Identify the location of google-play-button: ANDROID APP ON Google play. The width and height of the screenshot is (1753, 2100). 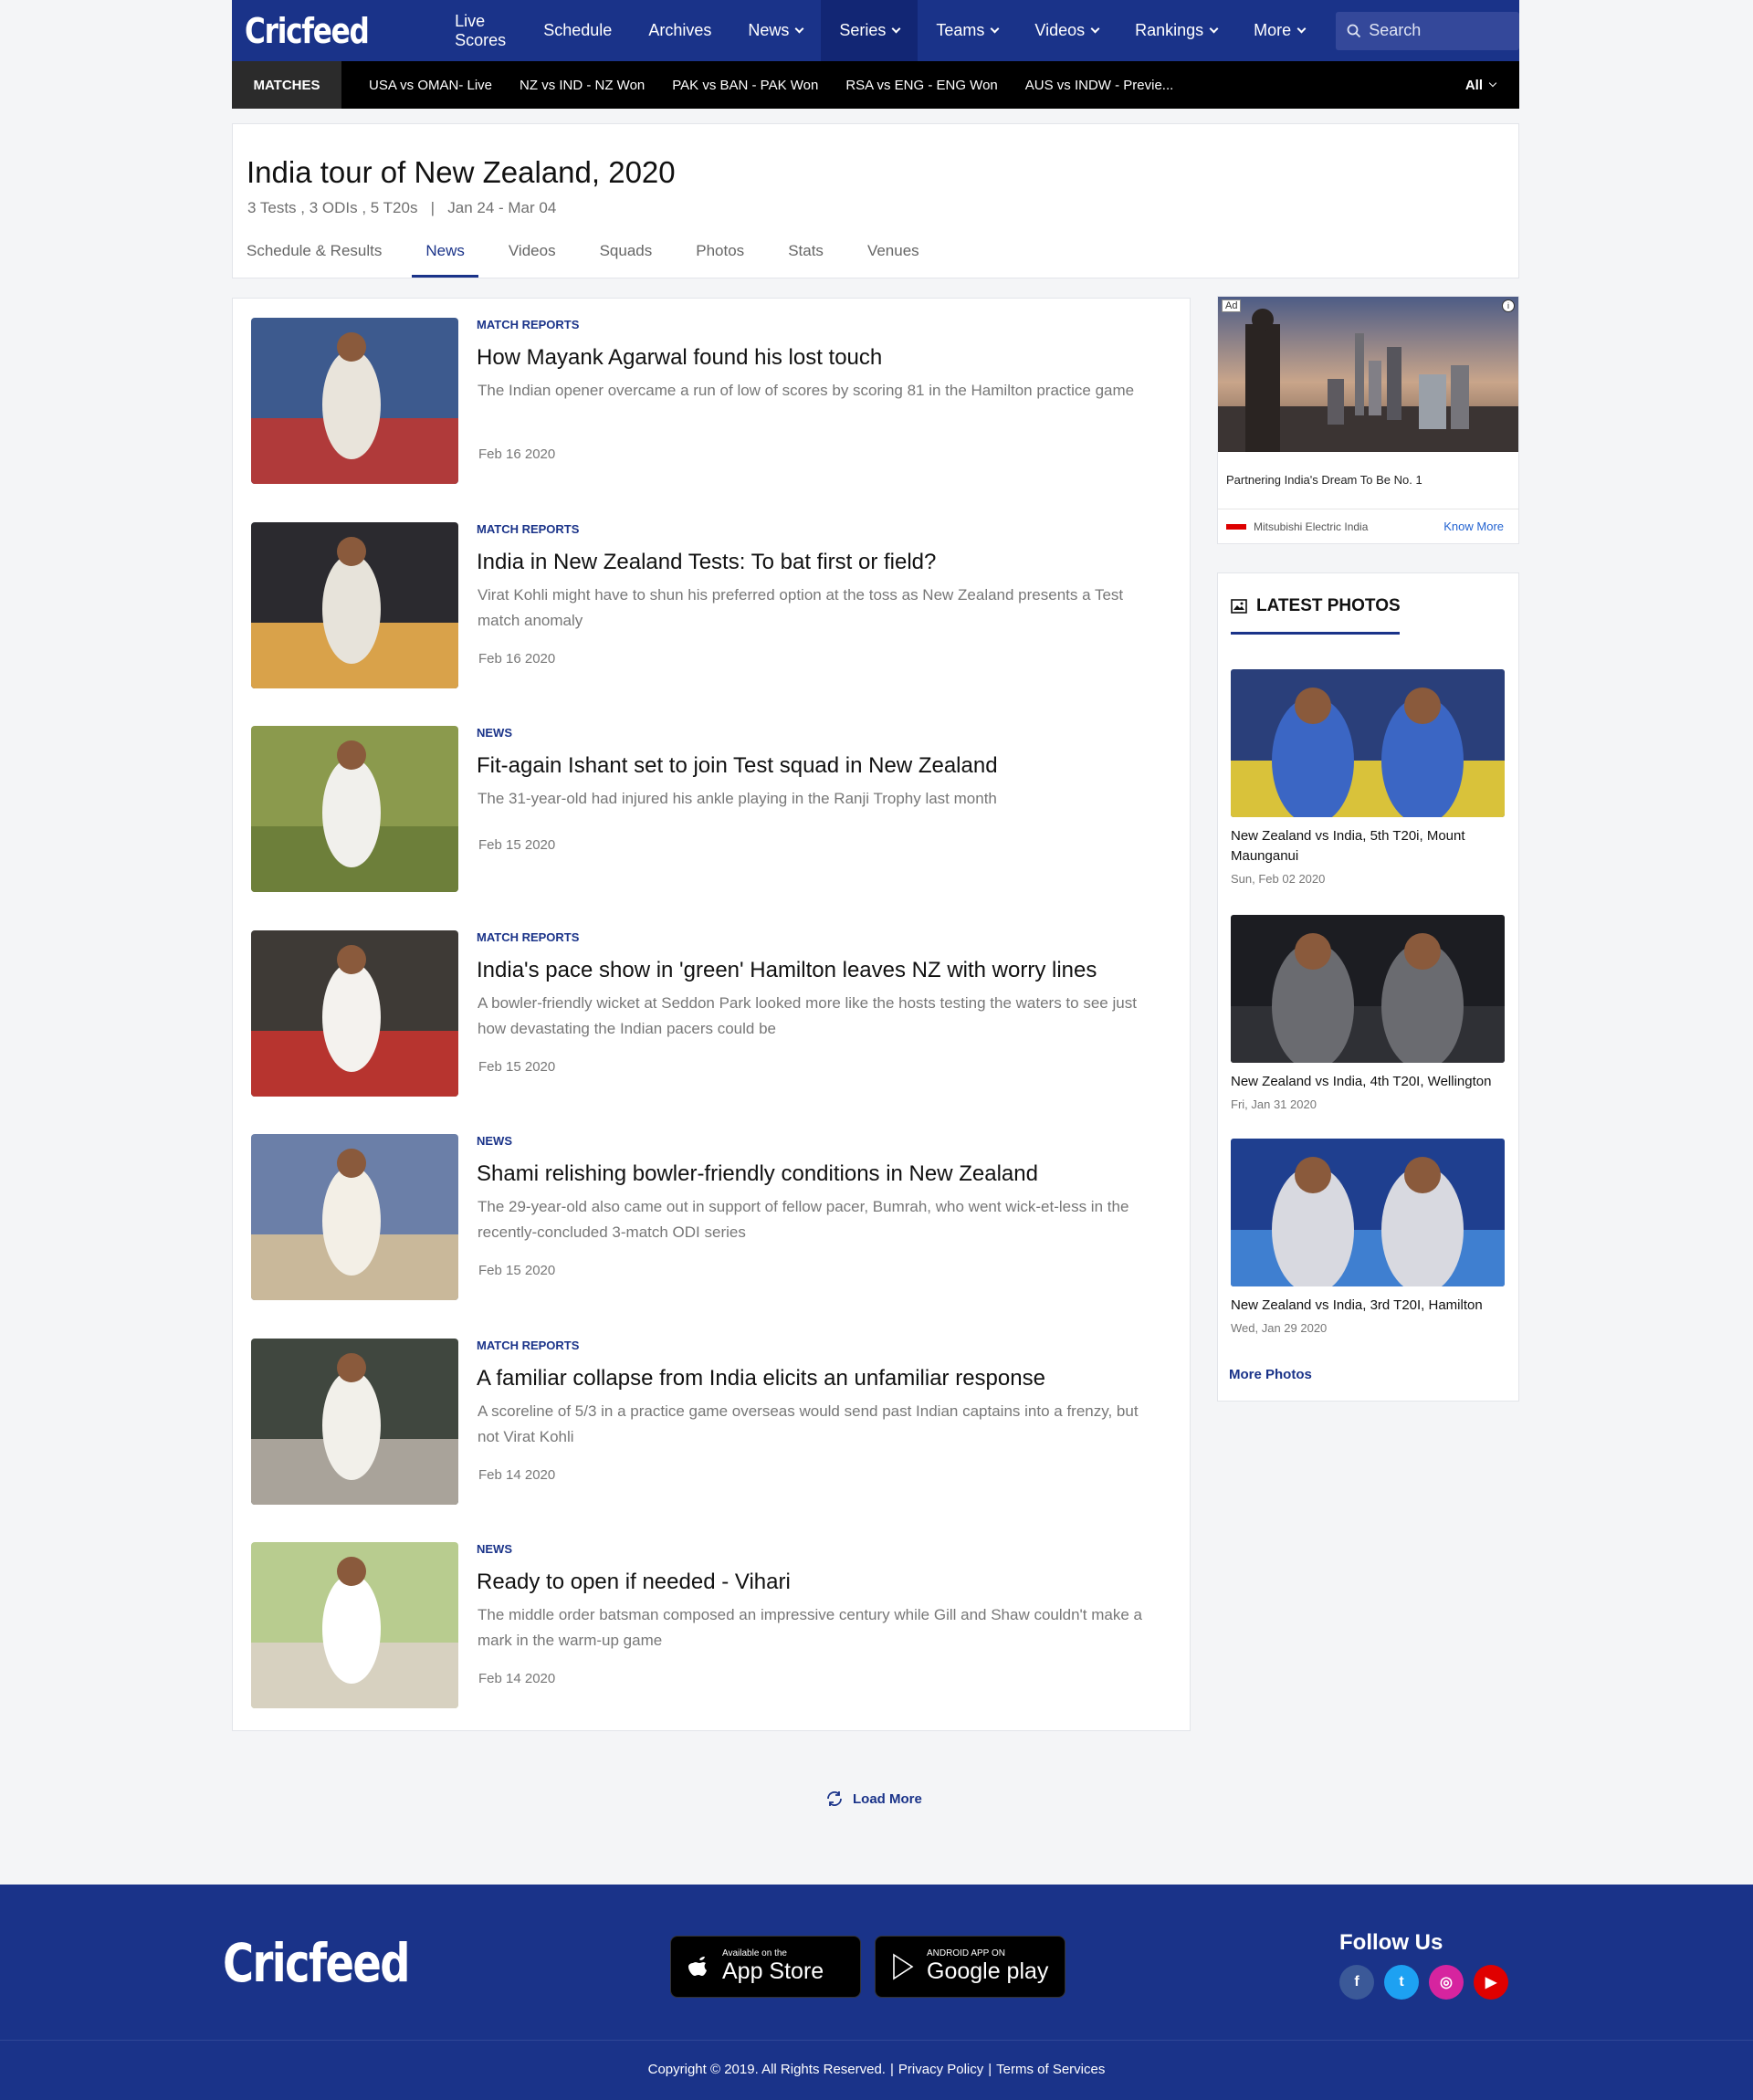
(970, 1967).